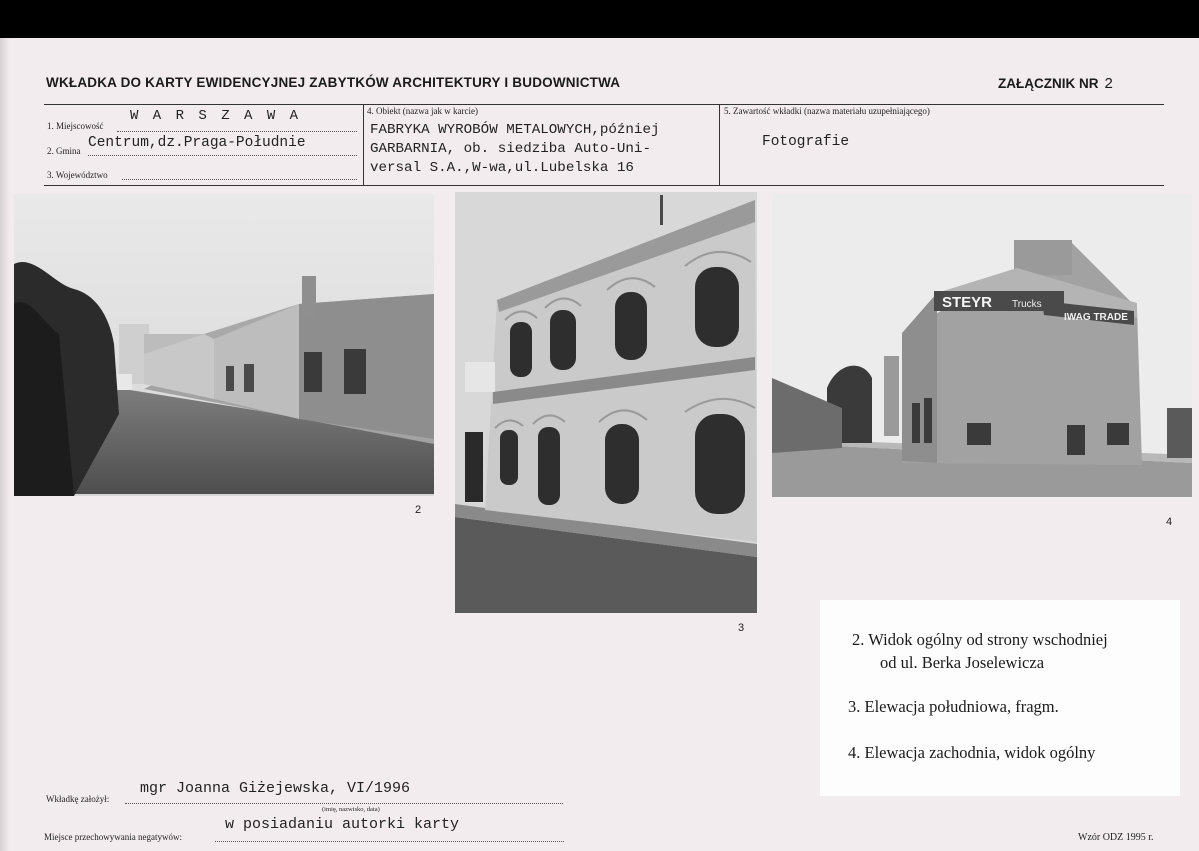 This screenshot has width=1199, height=851. What do you see at coordinates (75, 126) in the screenshot?
I see `miejscowosc-label: 1. Miejscowość` at bounding box center [75, 126].